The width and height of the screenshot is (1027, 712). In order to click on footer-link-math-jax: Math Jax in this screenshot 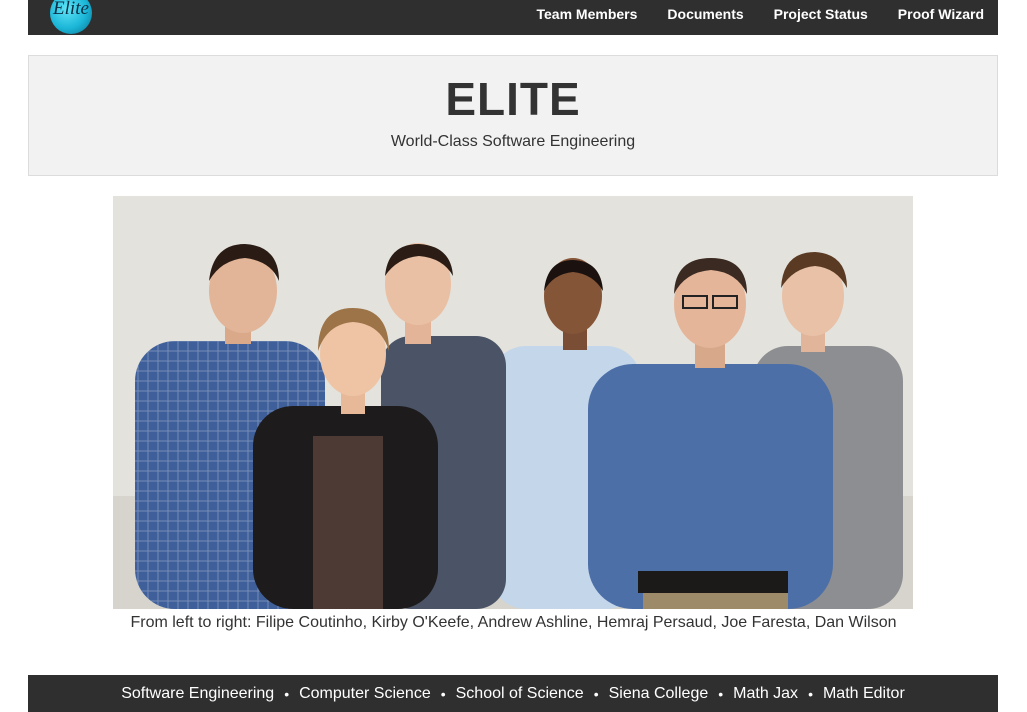, I will do `click(765, 694)`.